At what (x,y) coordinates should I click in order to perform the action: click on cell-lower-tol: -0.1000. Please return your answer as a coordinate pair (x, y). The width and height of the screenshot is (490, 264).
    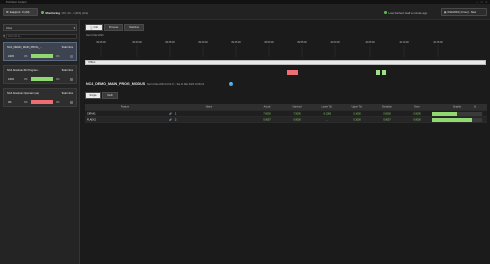
    Looking at the image, I should click on (327, 113).